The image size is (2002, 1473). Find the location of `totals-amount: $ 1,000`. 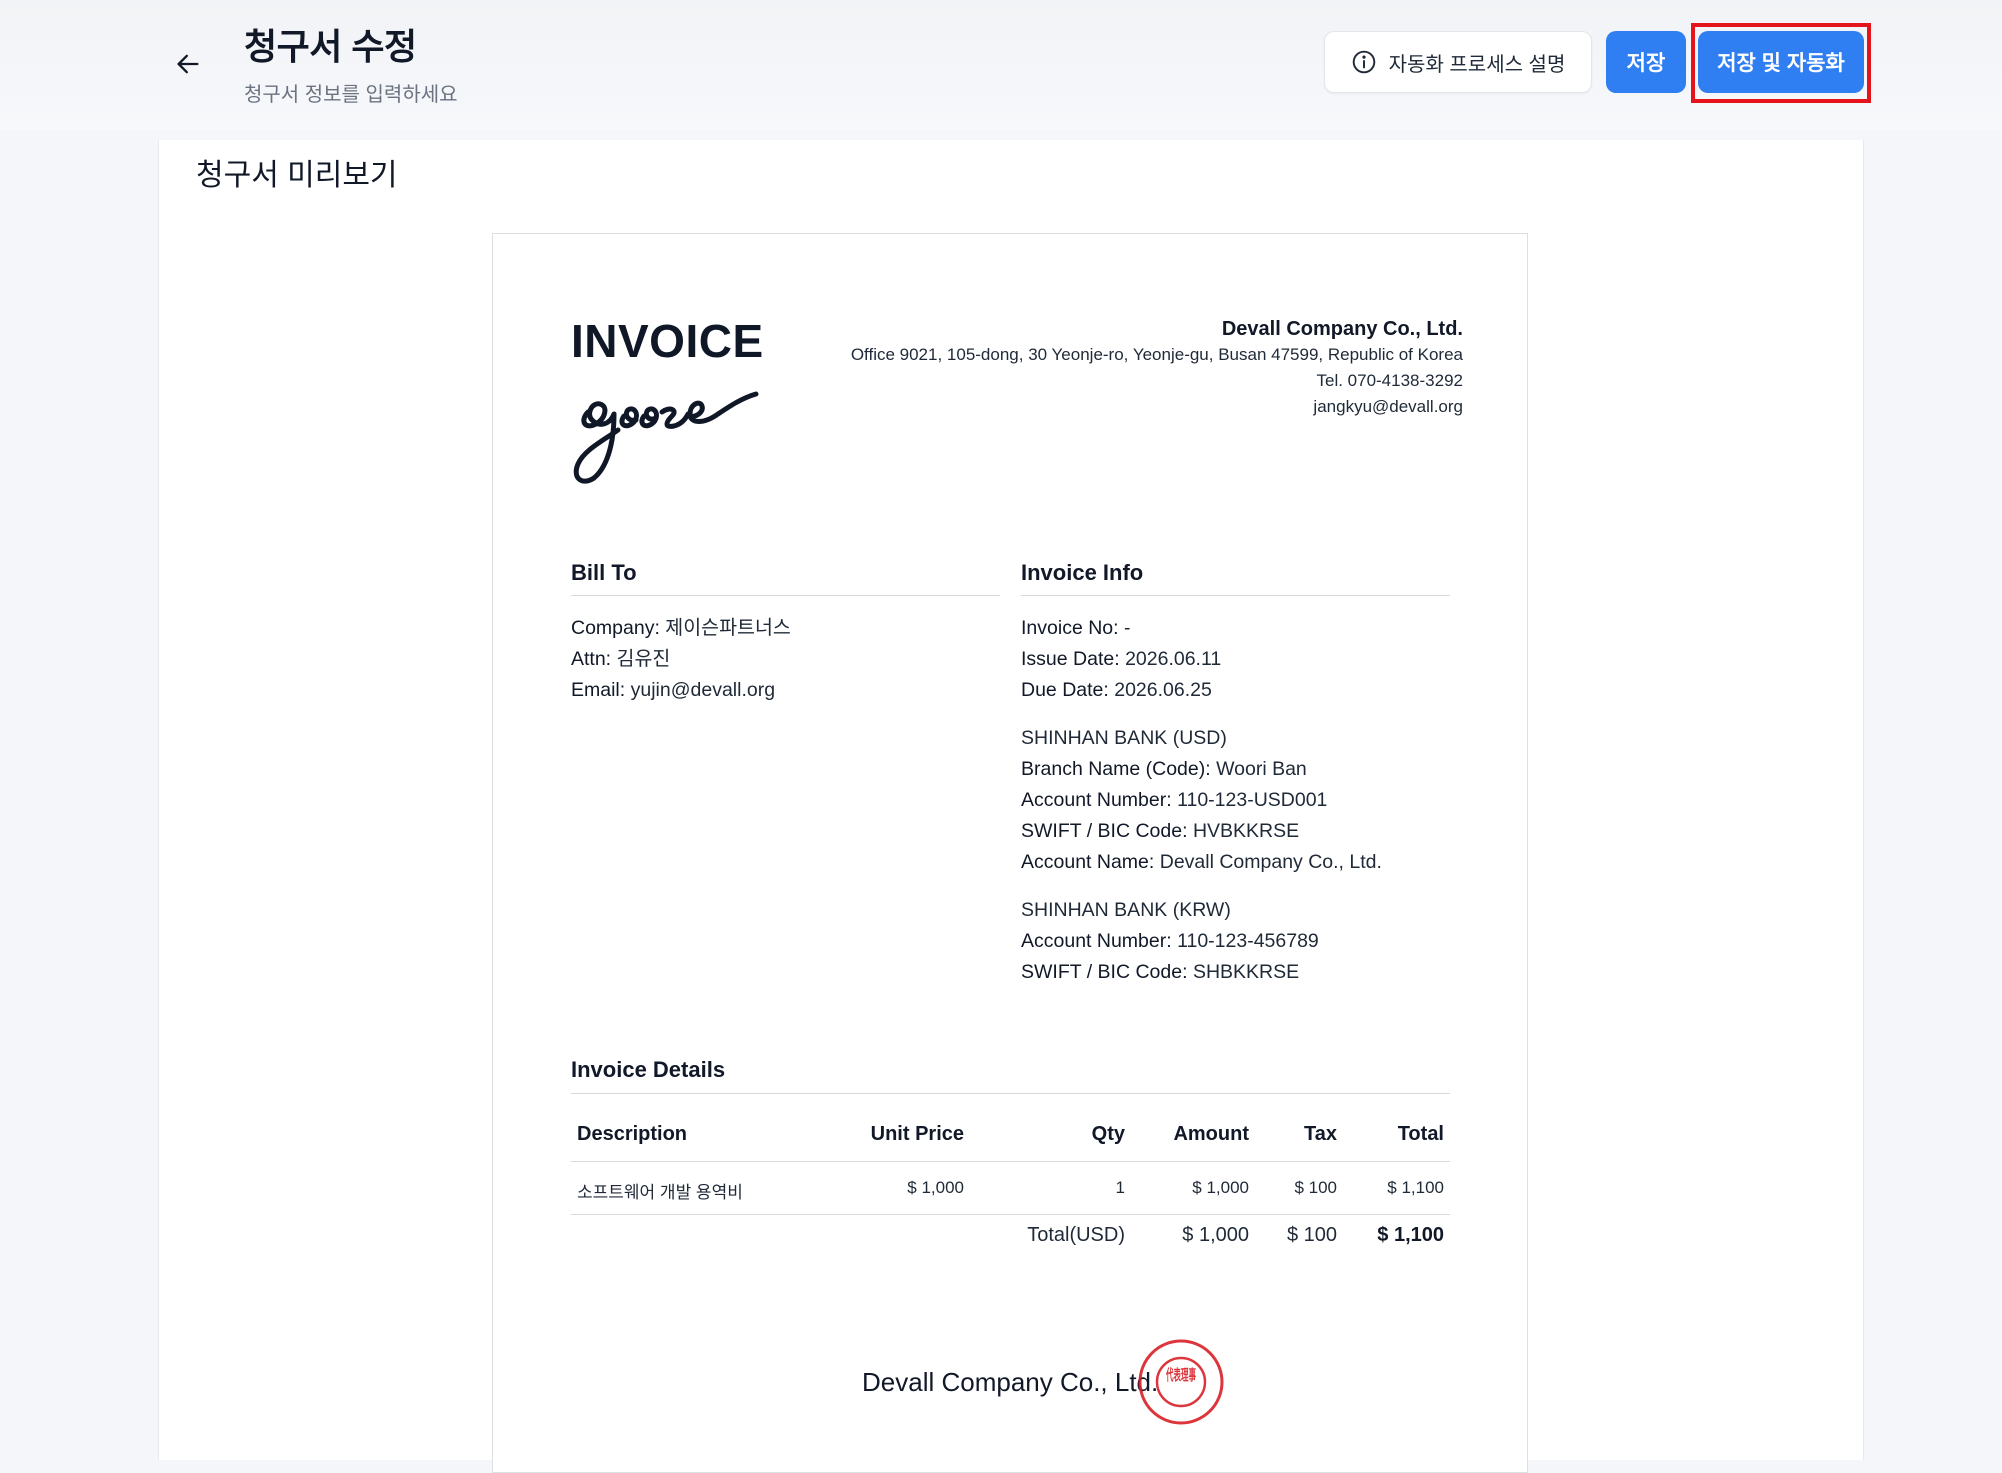

totals-amount: $ 1,000 is located at coordinates (1215, 1235).